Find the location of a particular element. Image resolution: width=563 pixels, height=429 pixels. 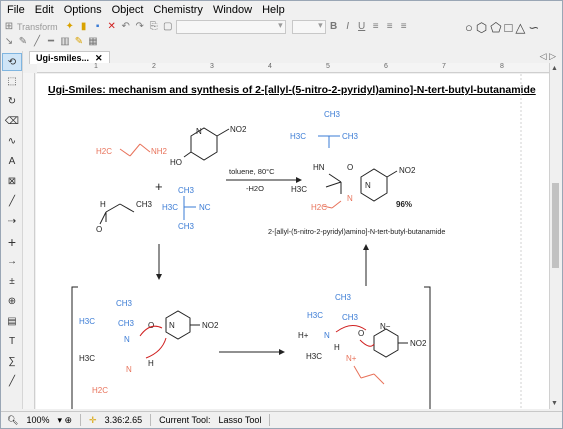

zoom-icon: 🔍︎ is located at coordinates (12, 420).